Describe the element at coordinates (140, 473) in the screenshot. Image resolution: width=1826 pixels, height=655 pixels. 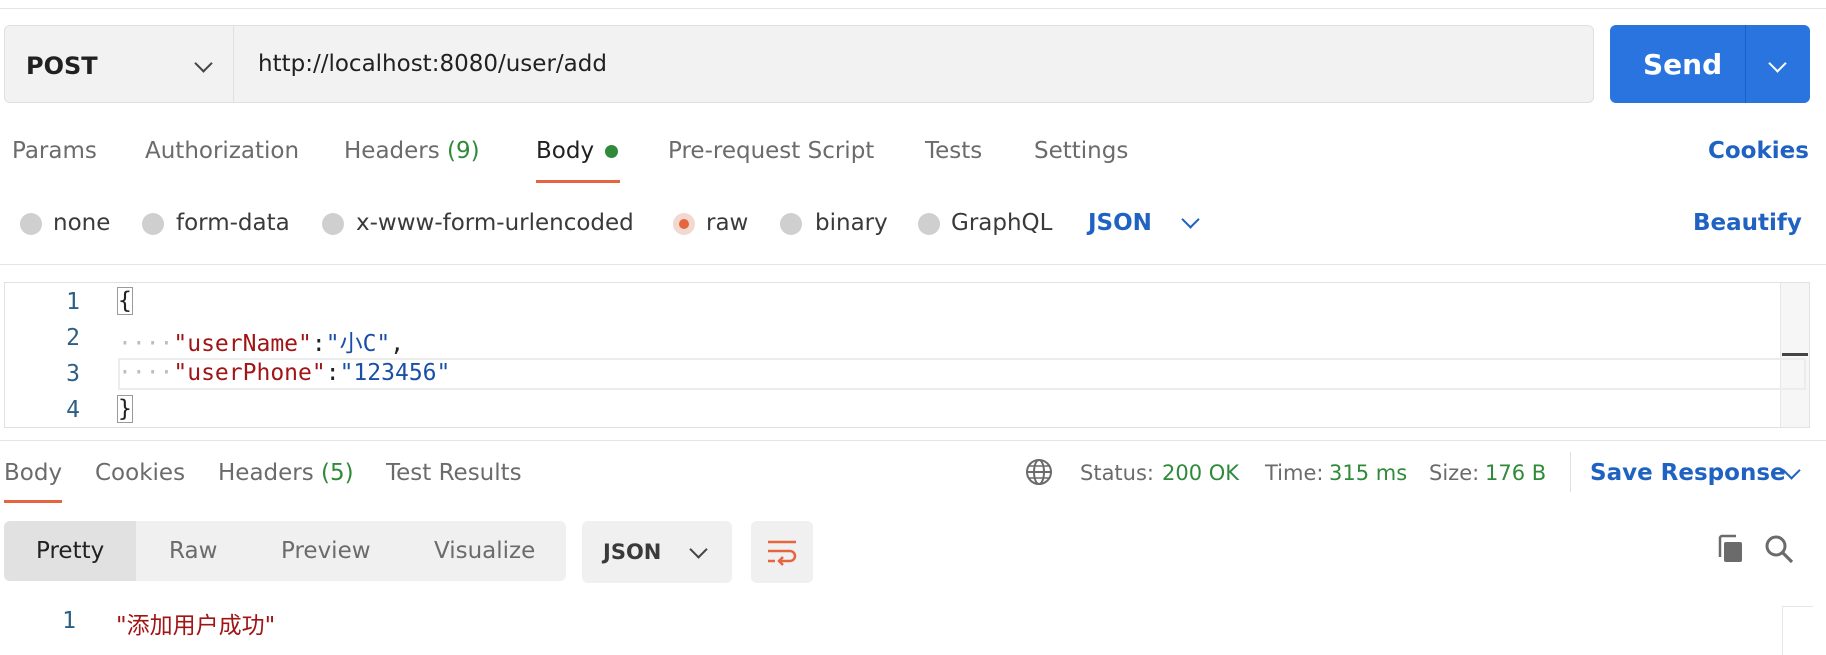
I see `response-tab-cookies: Cookies` at that location.